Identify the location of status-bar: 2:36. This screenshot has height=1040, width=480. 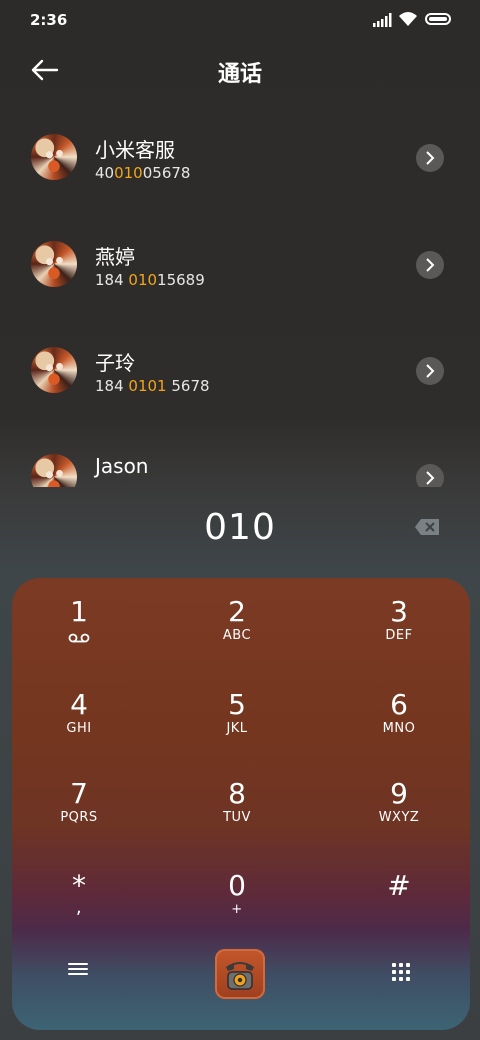
(240, 20).